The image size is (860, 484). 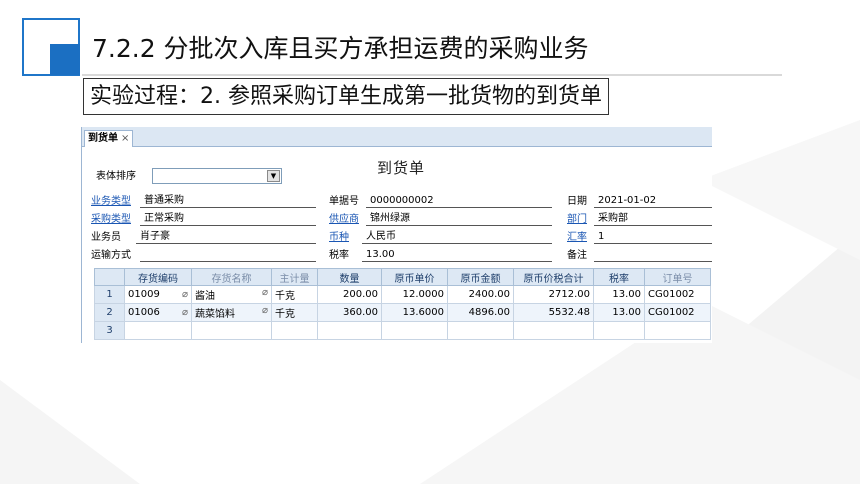 I want to click on title-divider, so click(x=432, y=75).